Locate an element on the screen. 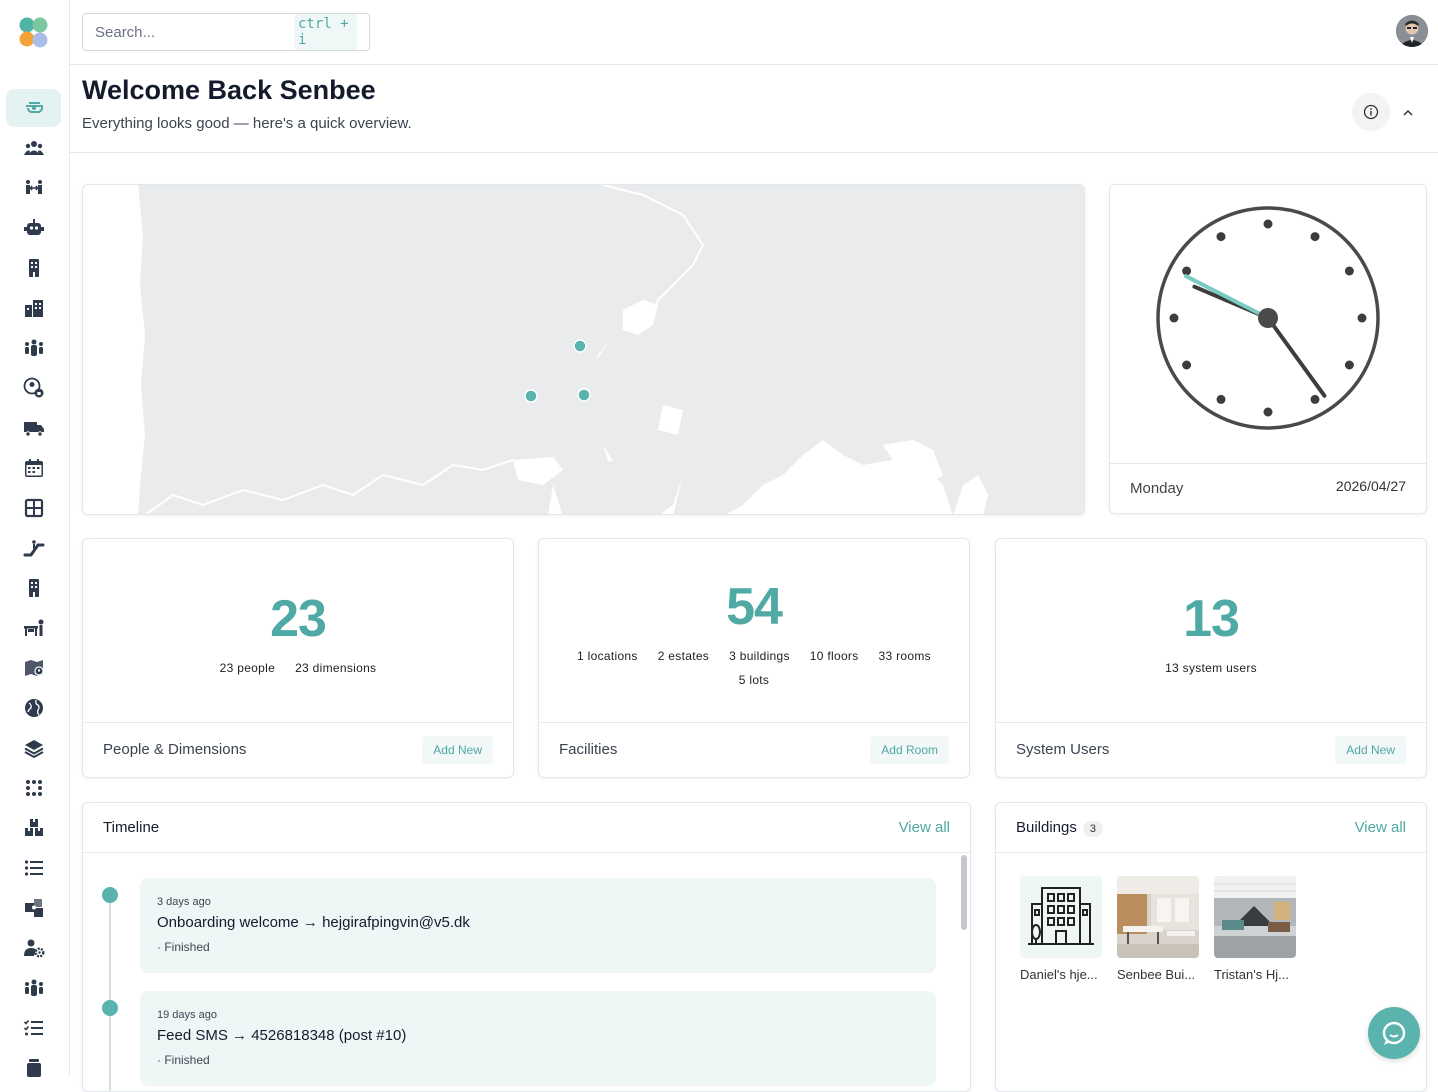  buildings-header: Buildings 3 View all is located at coordinates (1211, 828).